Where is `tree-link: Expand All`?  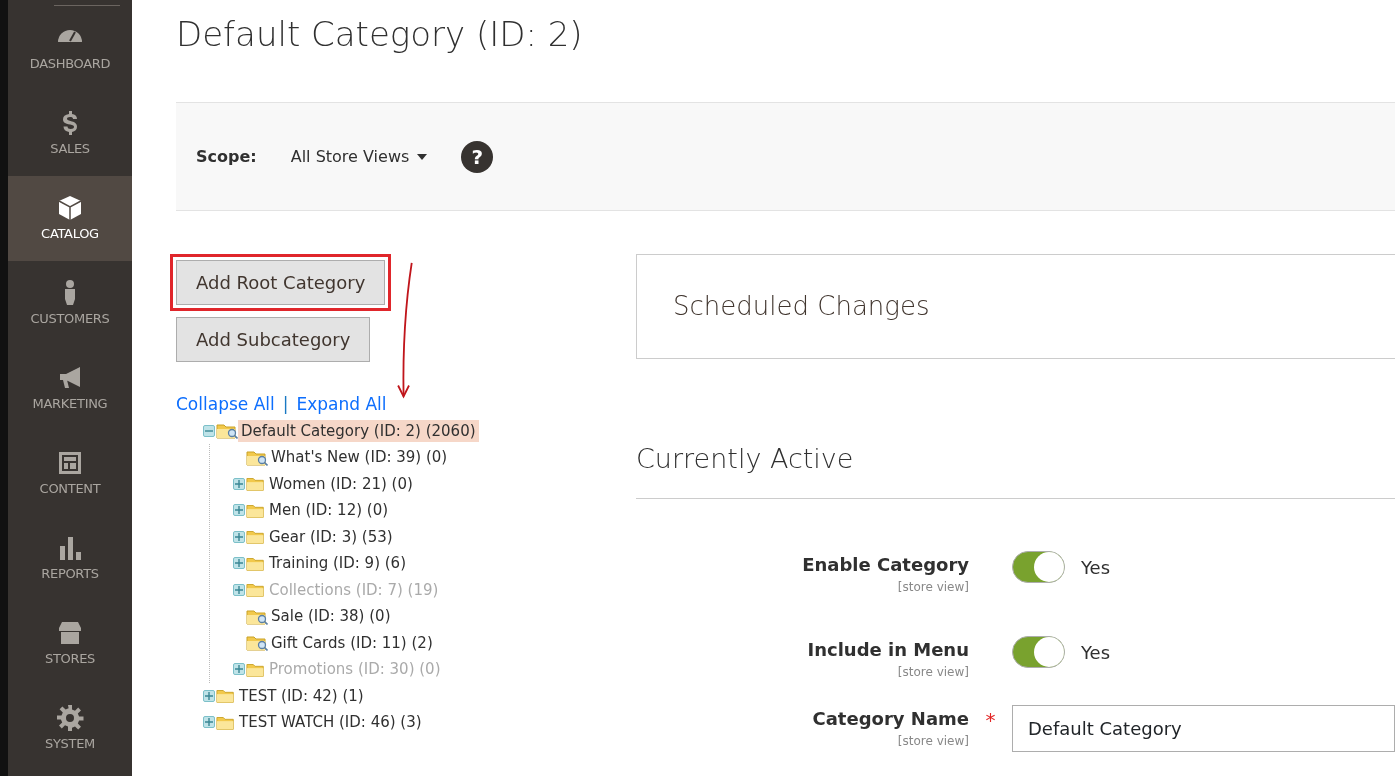 tree-link: Expand All is located at coordinates (341, 405).